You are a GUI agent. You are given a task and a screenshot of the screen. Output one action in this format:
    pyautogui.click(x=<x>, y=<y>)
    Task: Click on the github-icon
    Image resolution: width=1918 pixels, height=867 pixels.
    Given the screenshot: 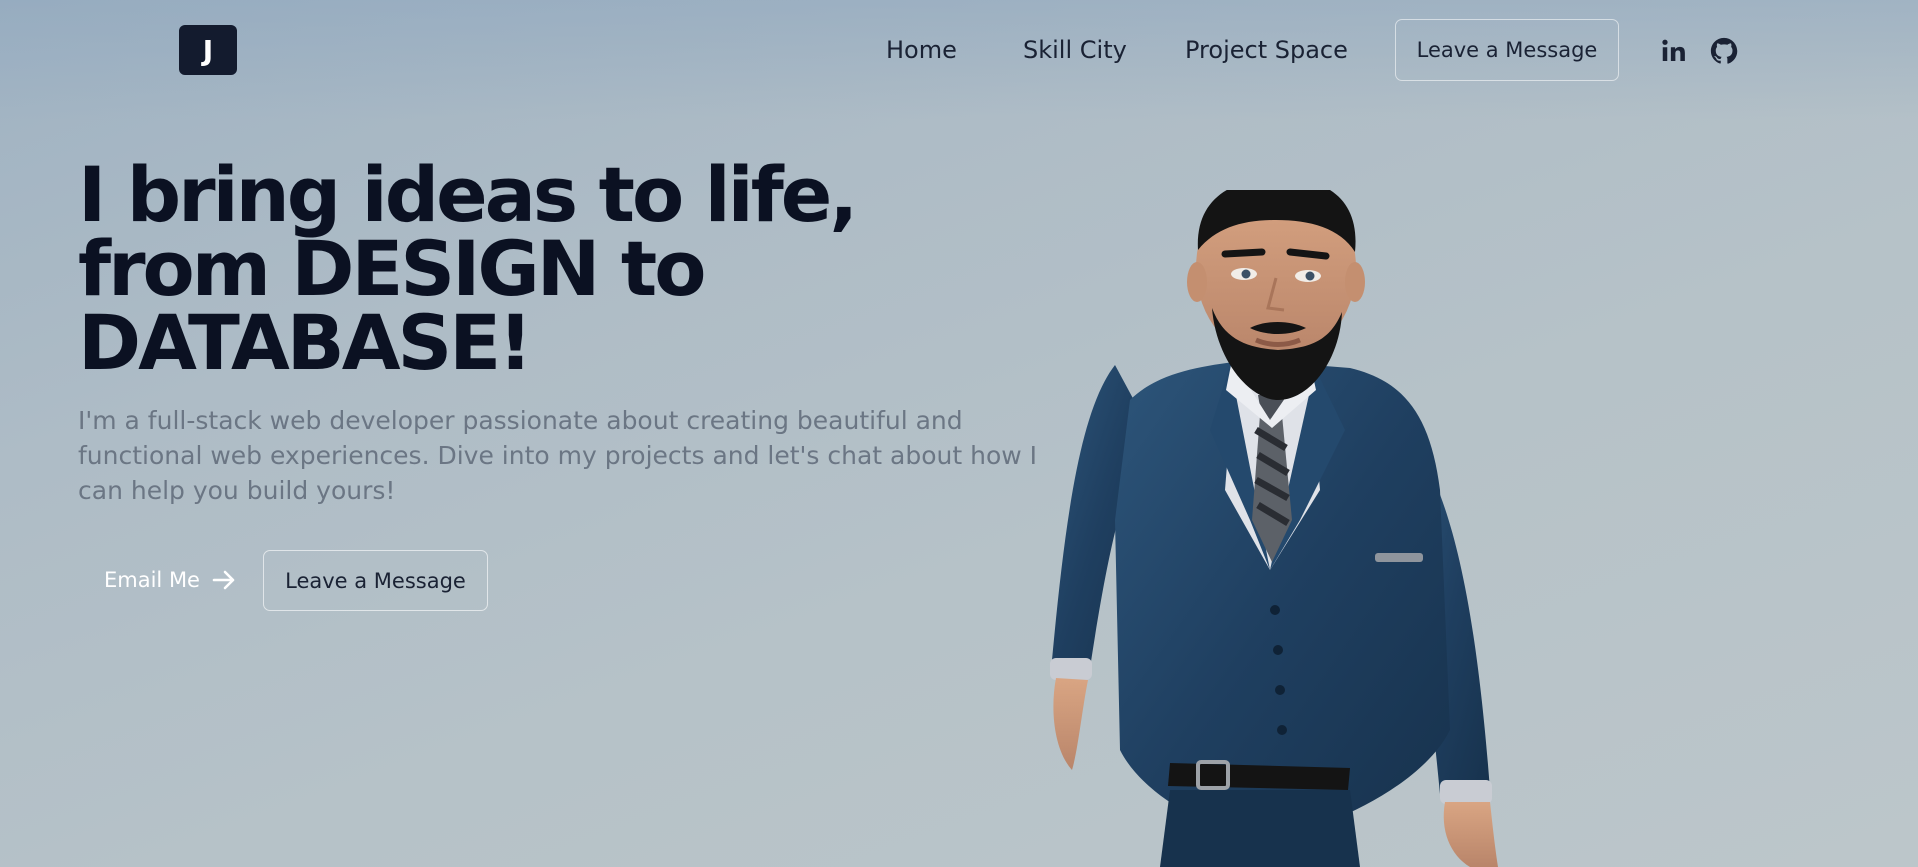 What is the action you would take?
    pyautogui.click(x=1724, y=51)
    